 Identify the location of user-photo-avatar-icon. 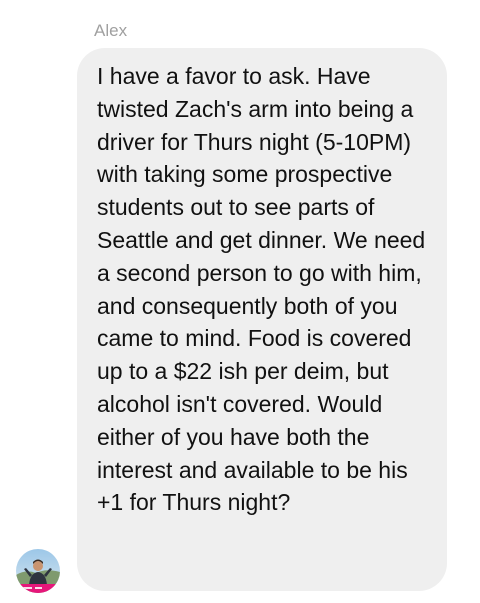
(38, 571).